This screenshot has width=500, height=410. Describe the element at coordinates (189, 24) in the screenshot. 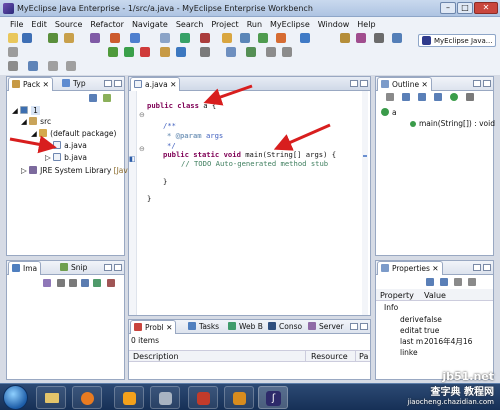

I see `menu-search: Search` at that location.